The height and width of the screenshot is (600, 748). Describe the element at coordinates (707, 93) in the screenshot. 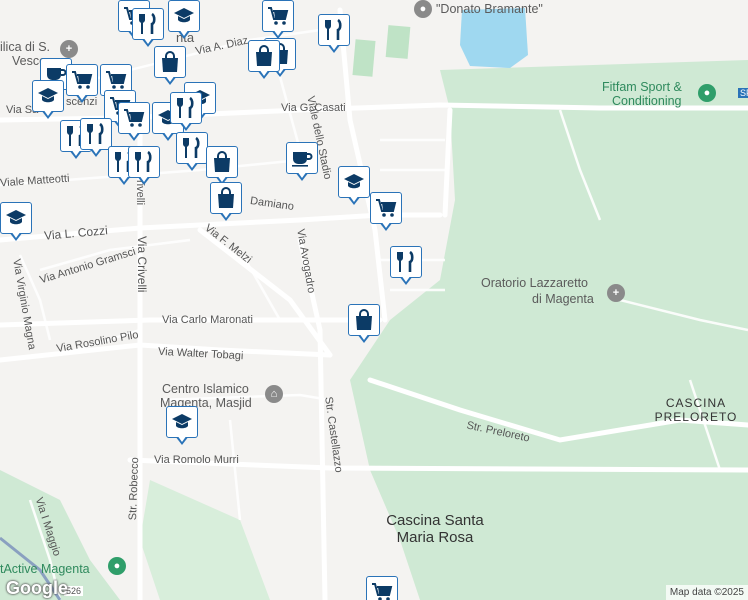

I see `gym-icon: ●` at that location.